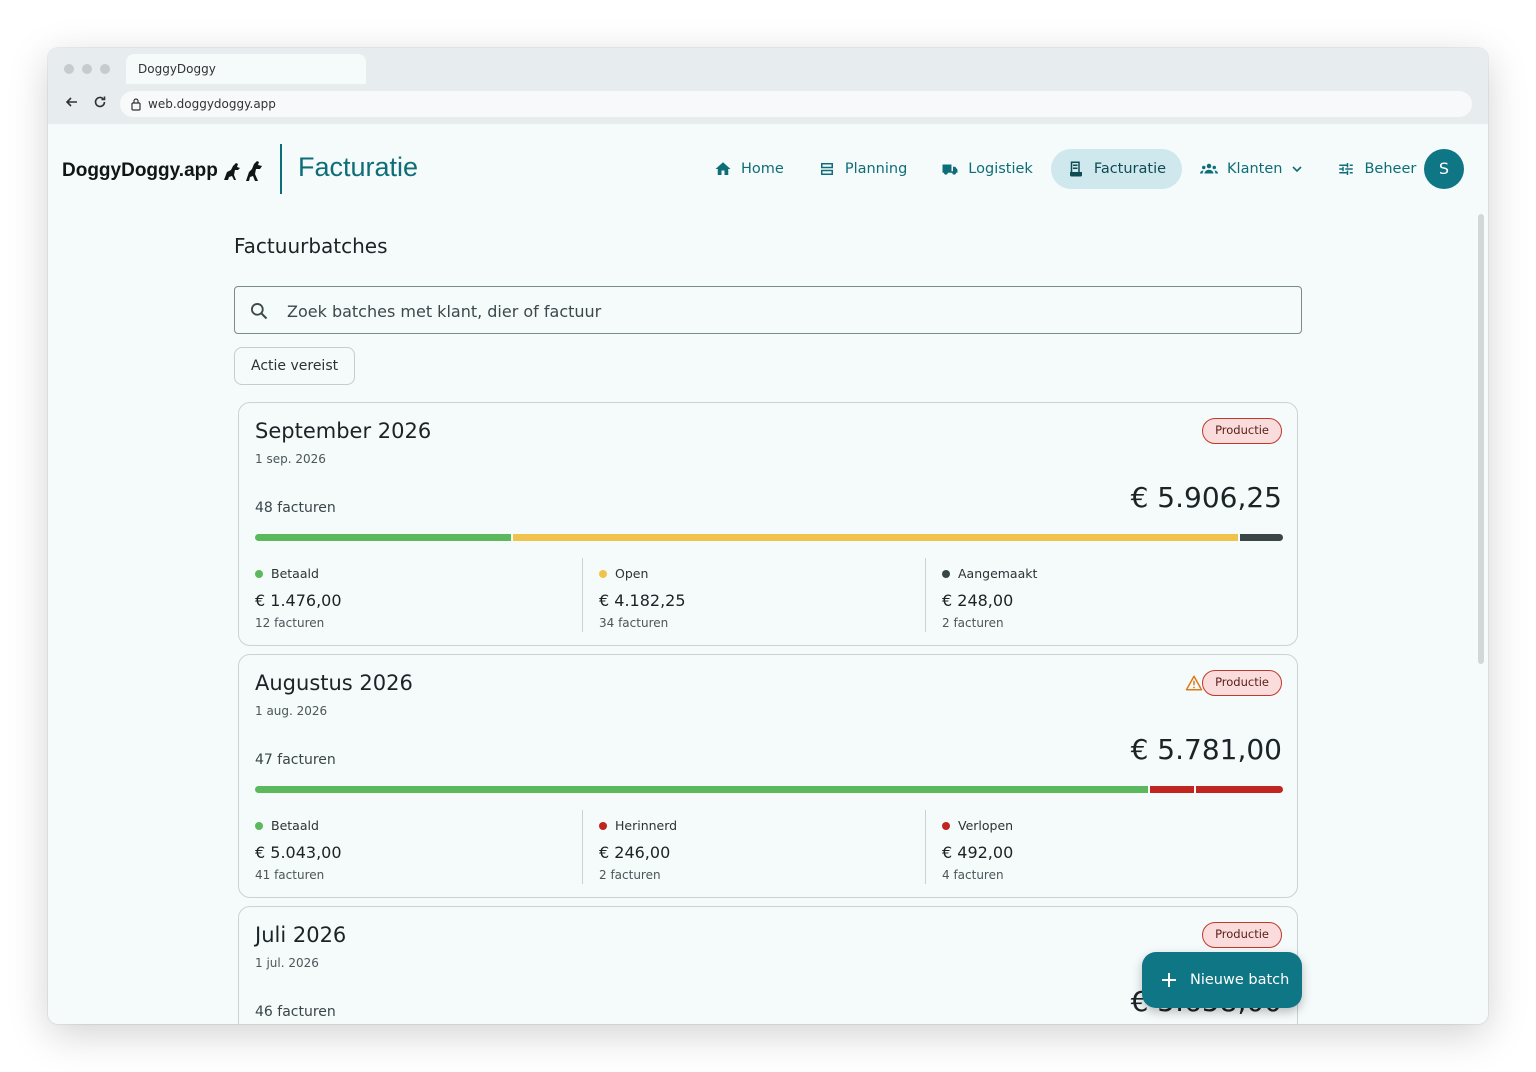 Image resolution: width=1536 pixels, height=1072 pixels. I want to click on stat-invoice-count: 41 facturen, so click(290, 875).